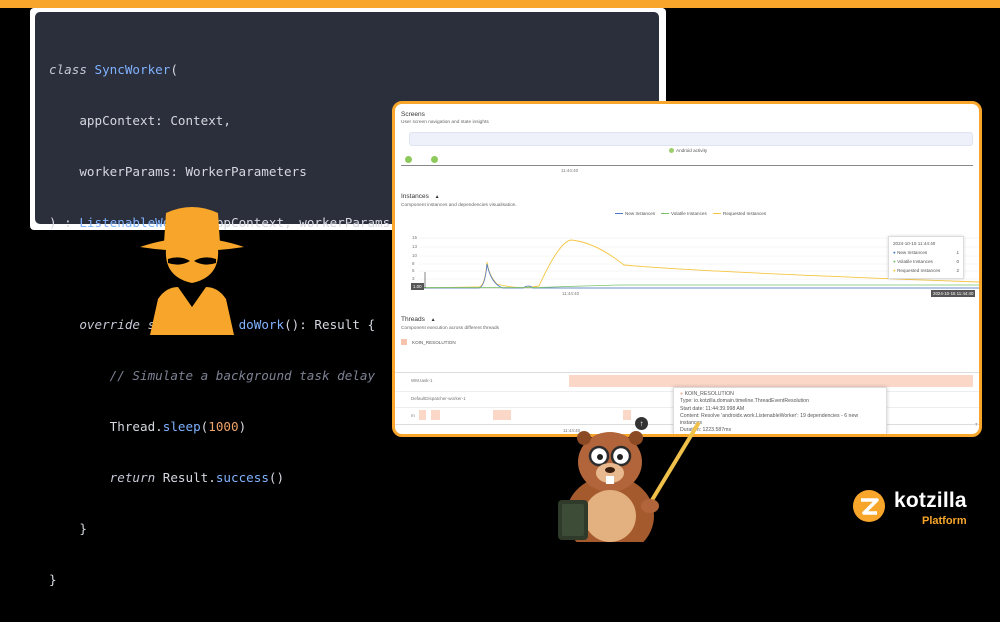  I want to click on brand-name: kotzilla, so click(930, 500).